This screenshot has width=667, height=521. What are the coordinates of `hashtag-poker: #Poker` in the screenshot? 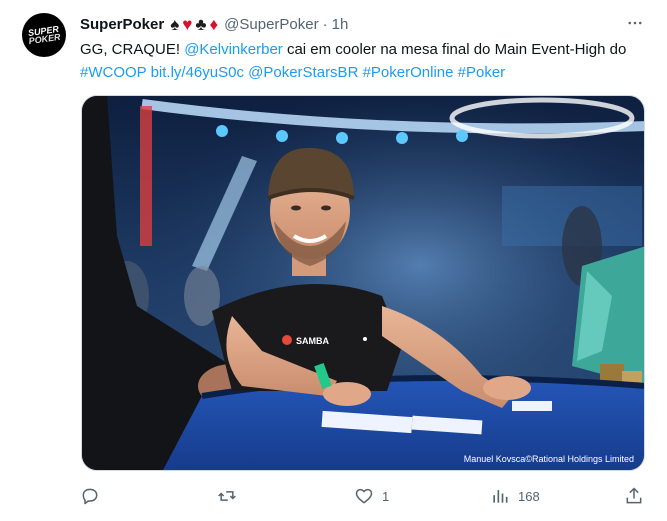 It's located at (482, 72).